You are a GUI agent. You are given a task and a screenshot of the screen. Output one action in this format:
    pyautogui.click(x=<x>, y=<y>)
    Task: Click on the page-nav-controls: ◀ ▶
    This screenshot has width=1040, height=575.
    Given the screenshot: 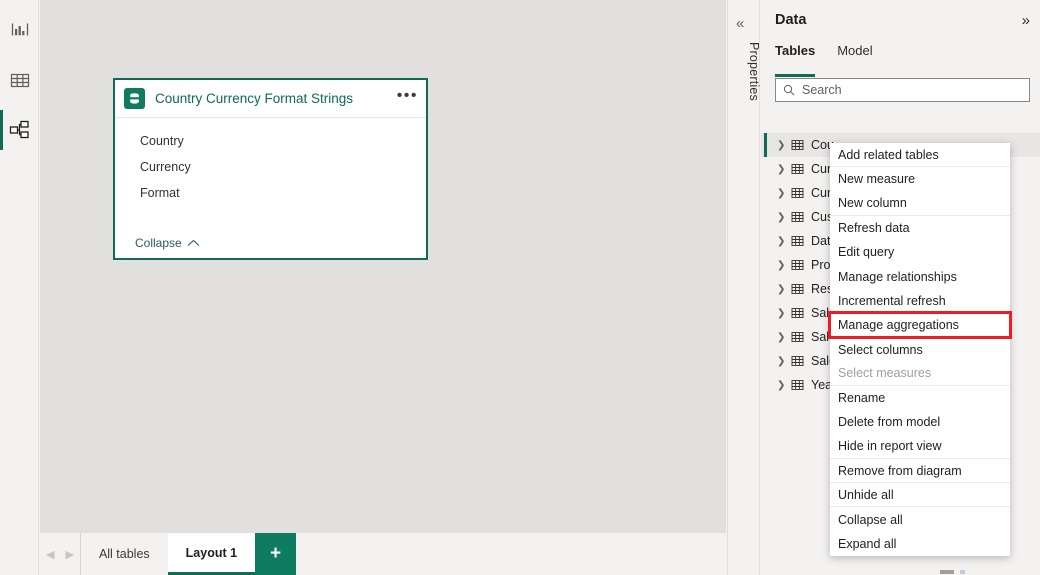 What is the action you would take?
    pyautogui.click(x=60, y=554)
    